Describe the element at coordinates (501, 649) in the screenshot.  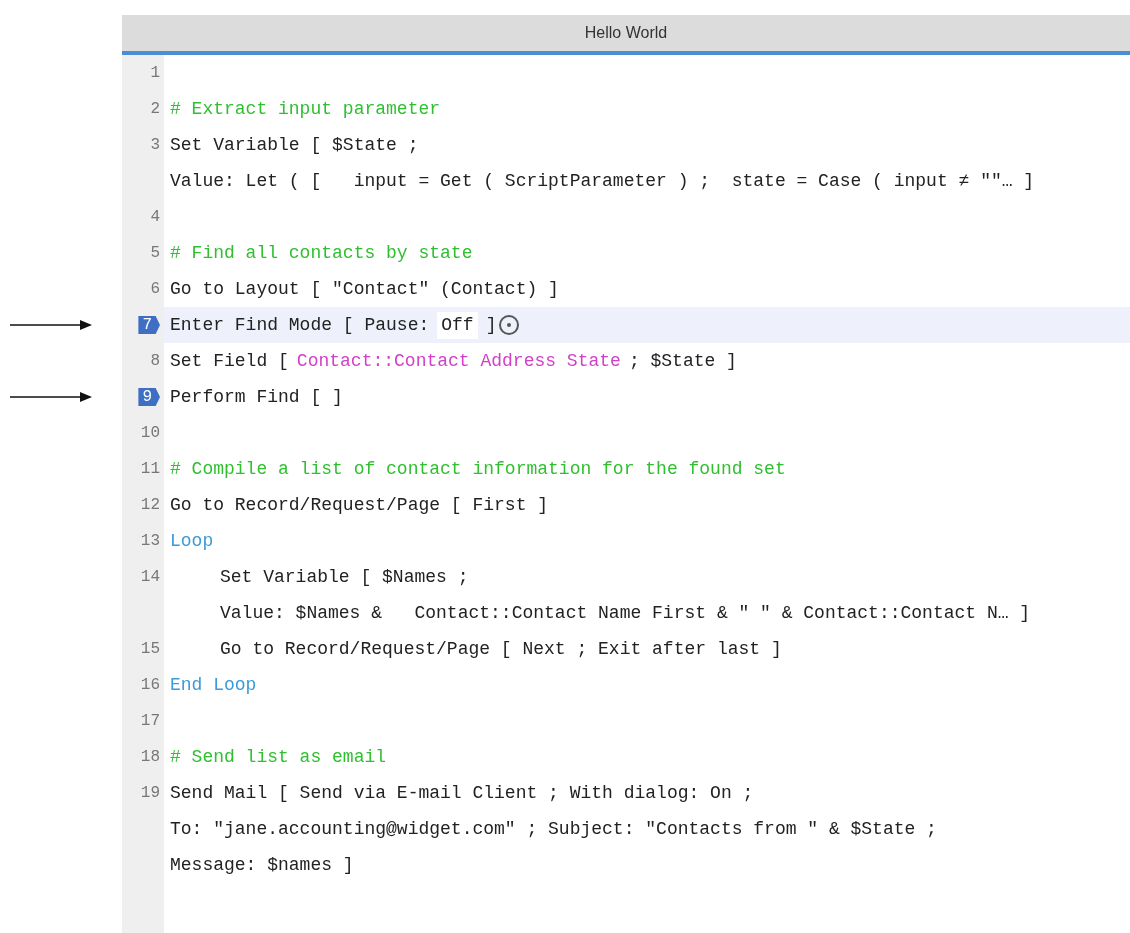
I see `script-text: Go to Record/Request/Page [ Next ; Exit after last ]` at that location.